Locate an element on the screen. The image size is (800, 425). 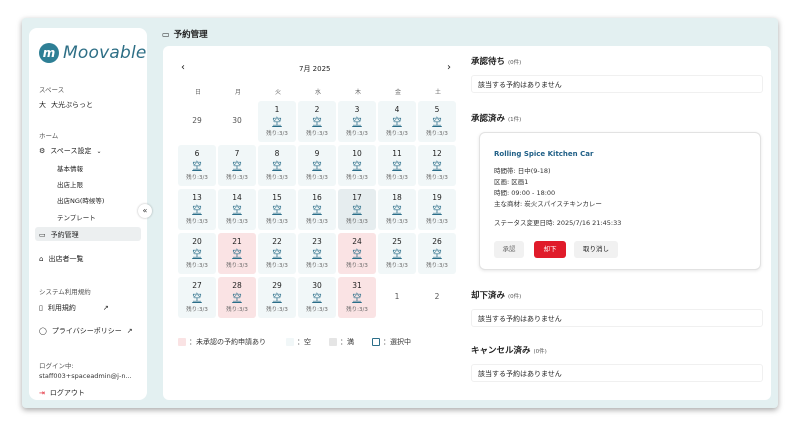
sidebar-item-label: 予約管理 is located at coordinates (64, 235).